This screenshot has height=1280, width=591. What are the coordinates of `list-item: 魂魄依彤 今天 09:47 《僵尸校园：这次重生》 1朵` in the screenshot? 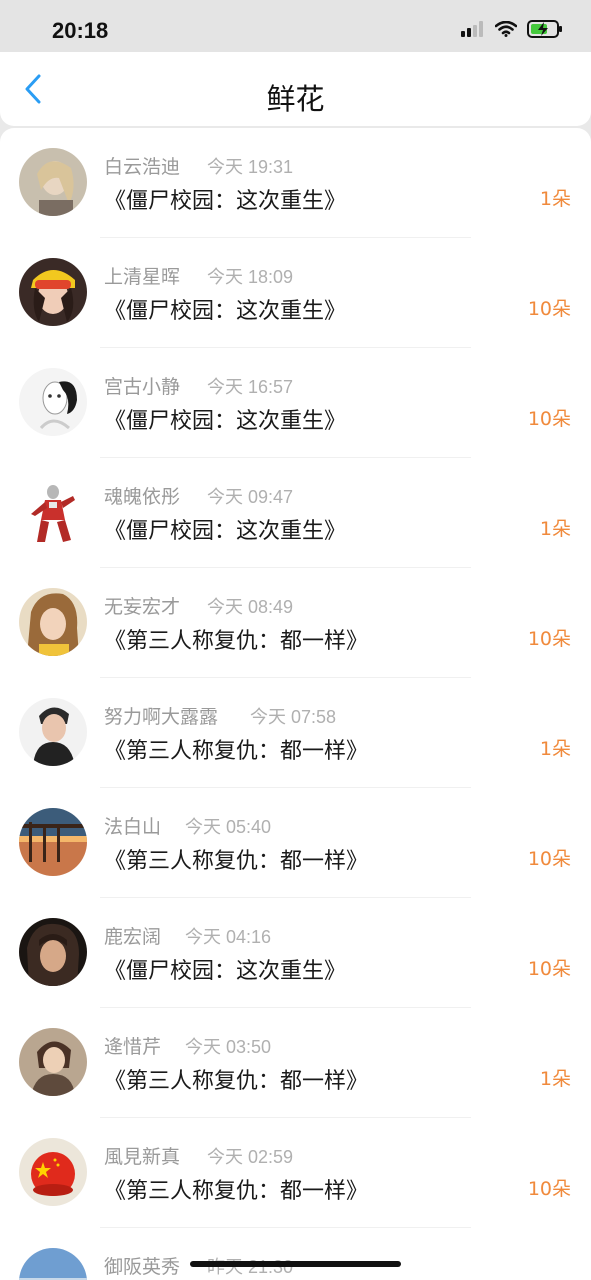 It's located at (295, 513).